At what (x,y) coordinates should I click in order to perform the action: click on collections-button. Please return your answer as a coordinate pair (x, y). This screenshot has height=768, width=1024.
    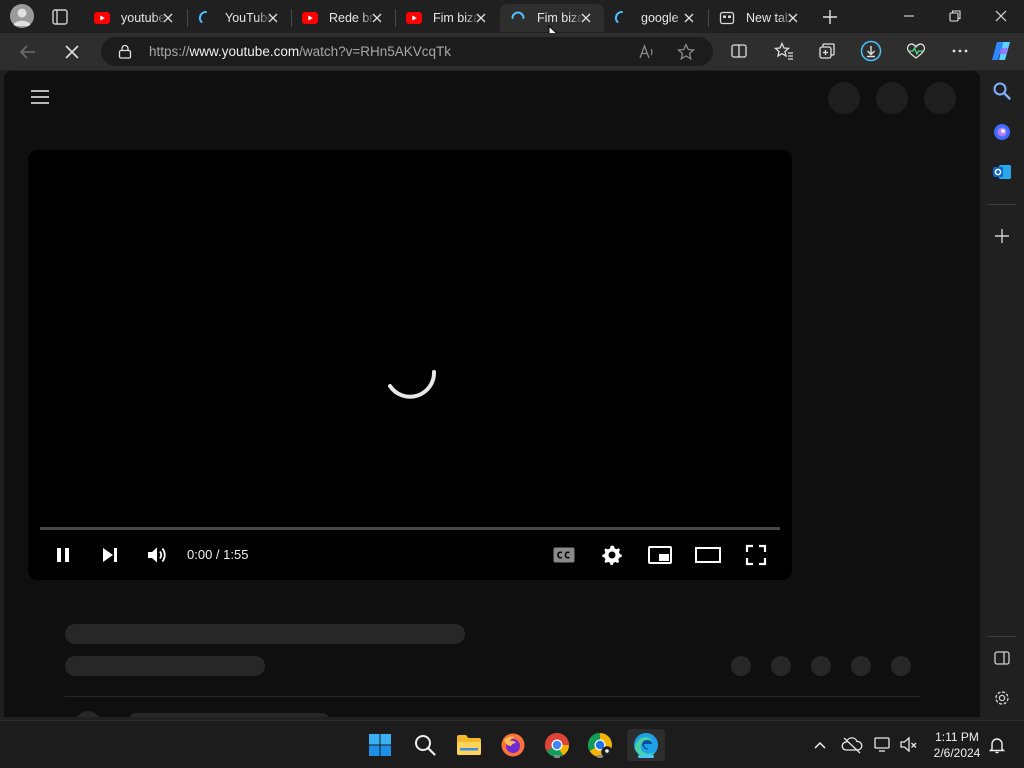
    Looking at the image, I should click on (827, 51).